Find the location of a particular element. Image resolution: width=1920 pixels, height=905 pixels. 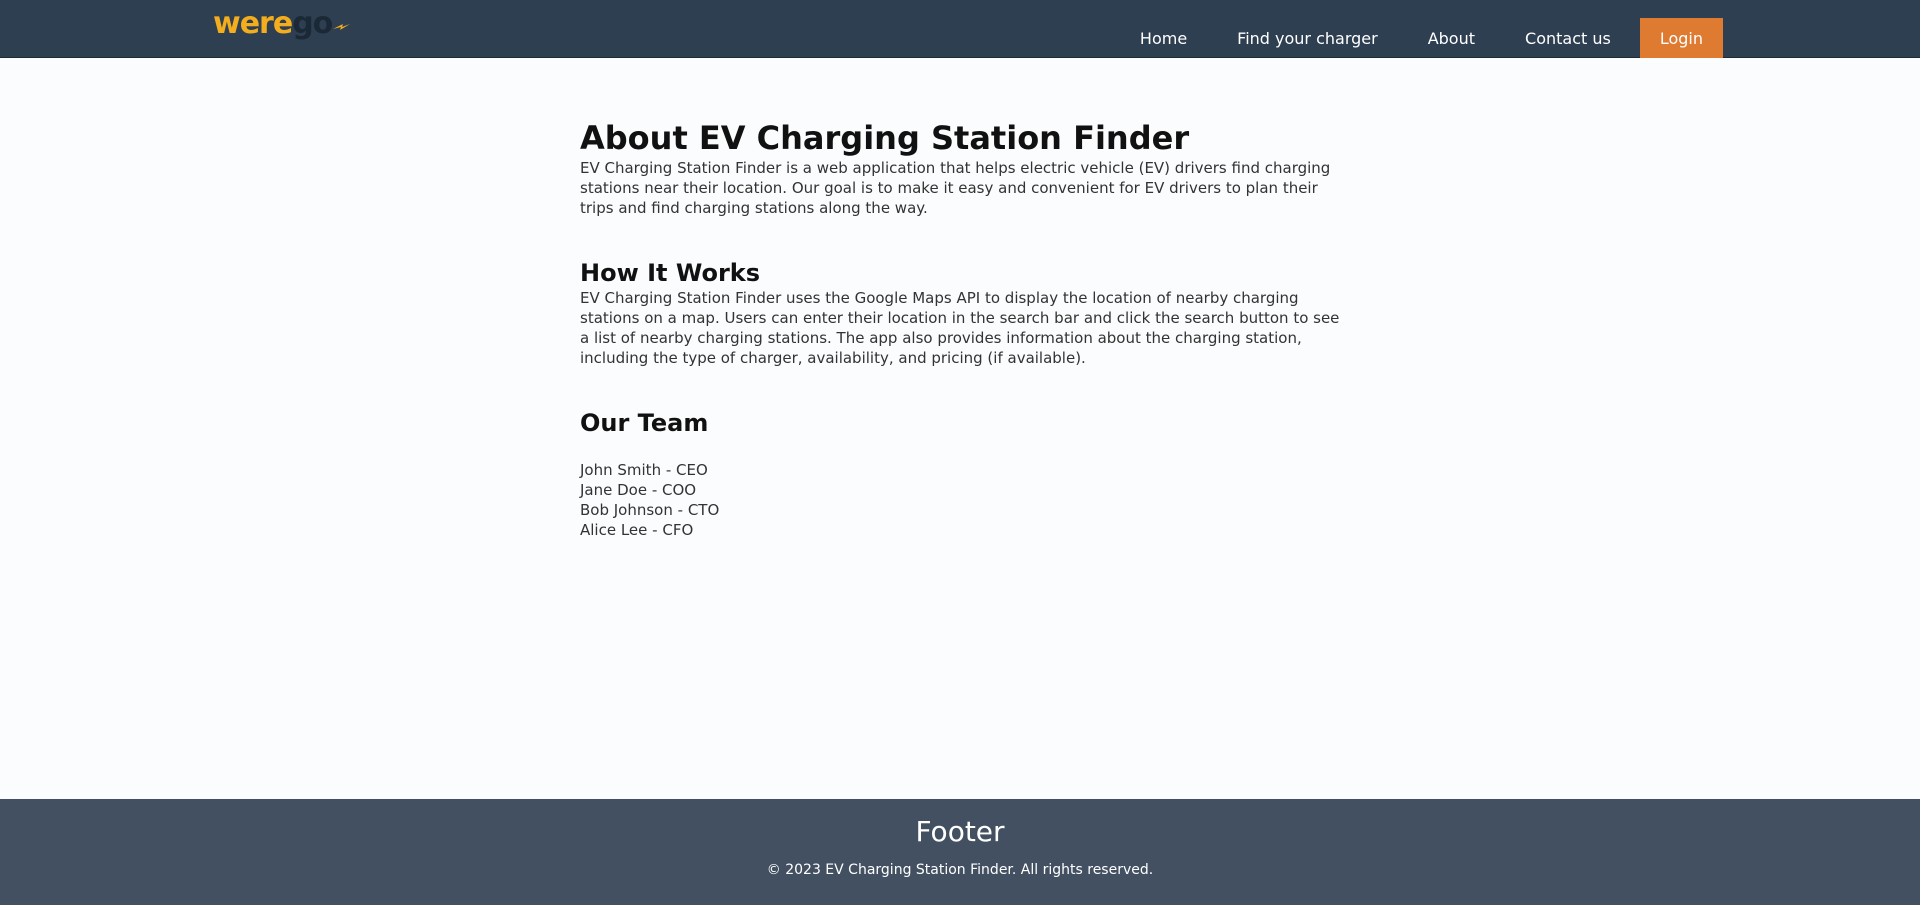

plug-icon is located at coordinates (342, 27).